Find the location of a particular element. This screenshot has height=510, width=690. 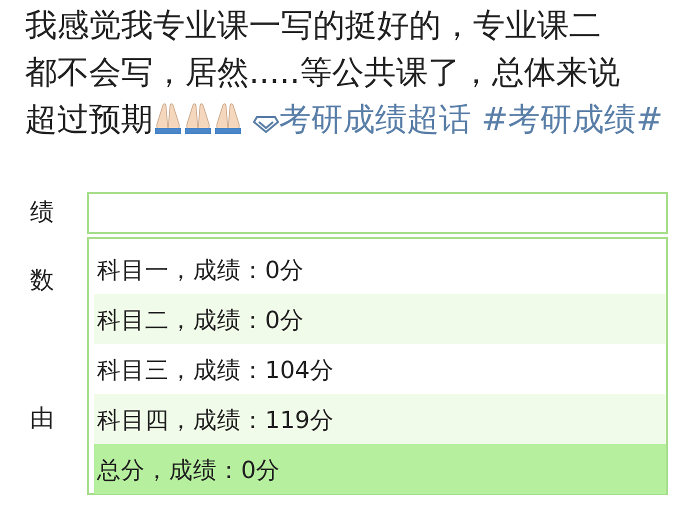

post-text-line: 我感觉我专业课一写的挺好的，专业课二 is located at coordinates (313, 25).